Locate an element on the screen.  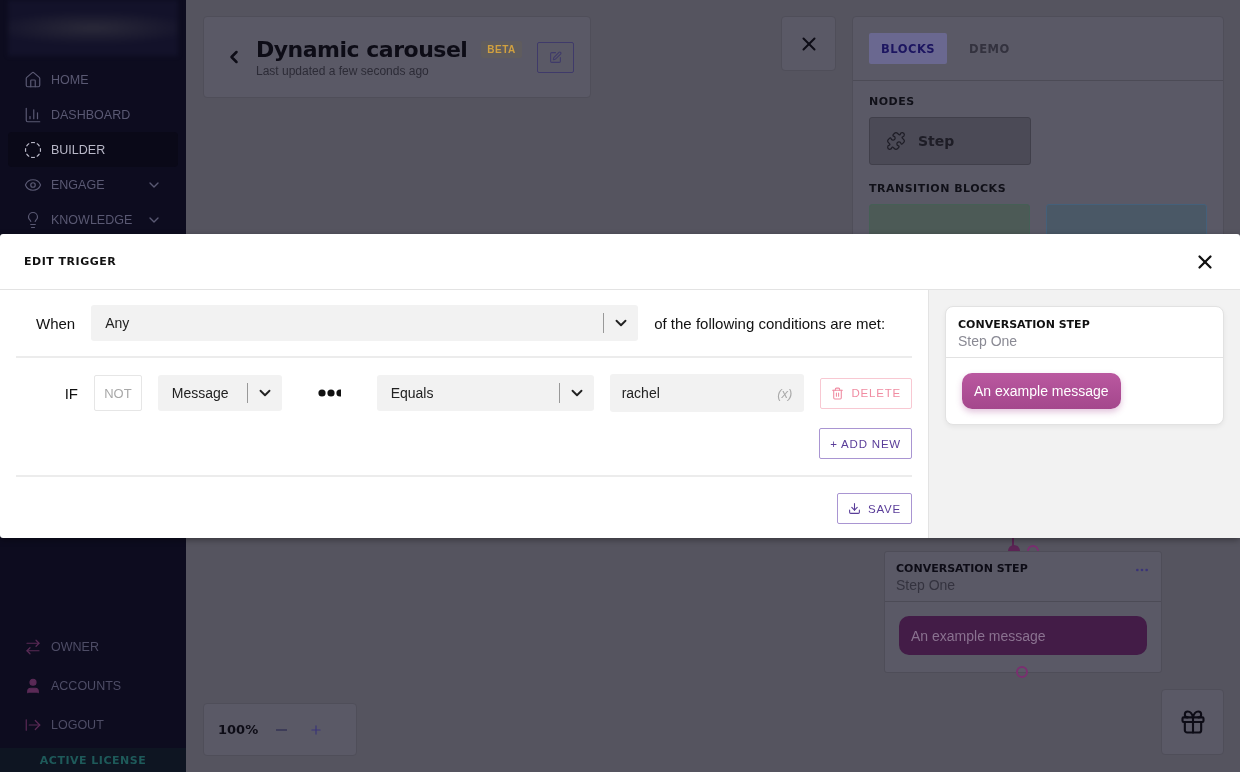
connection-port-icon is located at coordinates (1022, 672).